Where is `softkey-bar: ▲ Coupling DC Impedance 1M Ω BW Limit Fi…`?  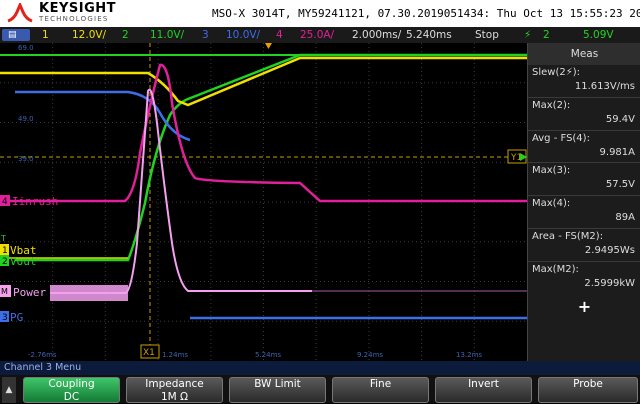
softkey-bar: ▲ Coupling DC Impedance 1M Ω BW Limit Fi… is located at coordinates (320, 389).